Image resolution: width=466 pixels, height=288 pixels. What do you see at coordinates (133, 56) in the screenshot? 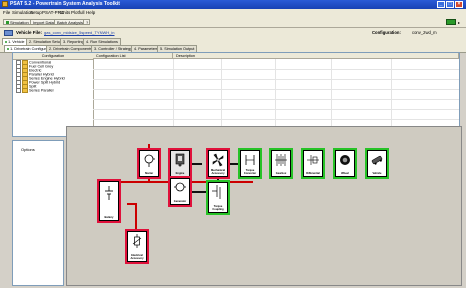
I see `col-configuration-list: Configuration List` at bounding box center [133, 56].